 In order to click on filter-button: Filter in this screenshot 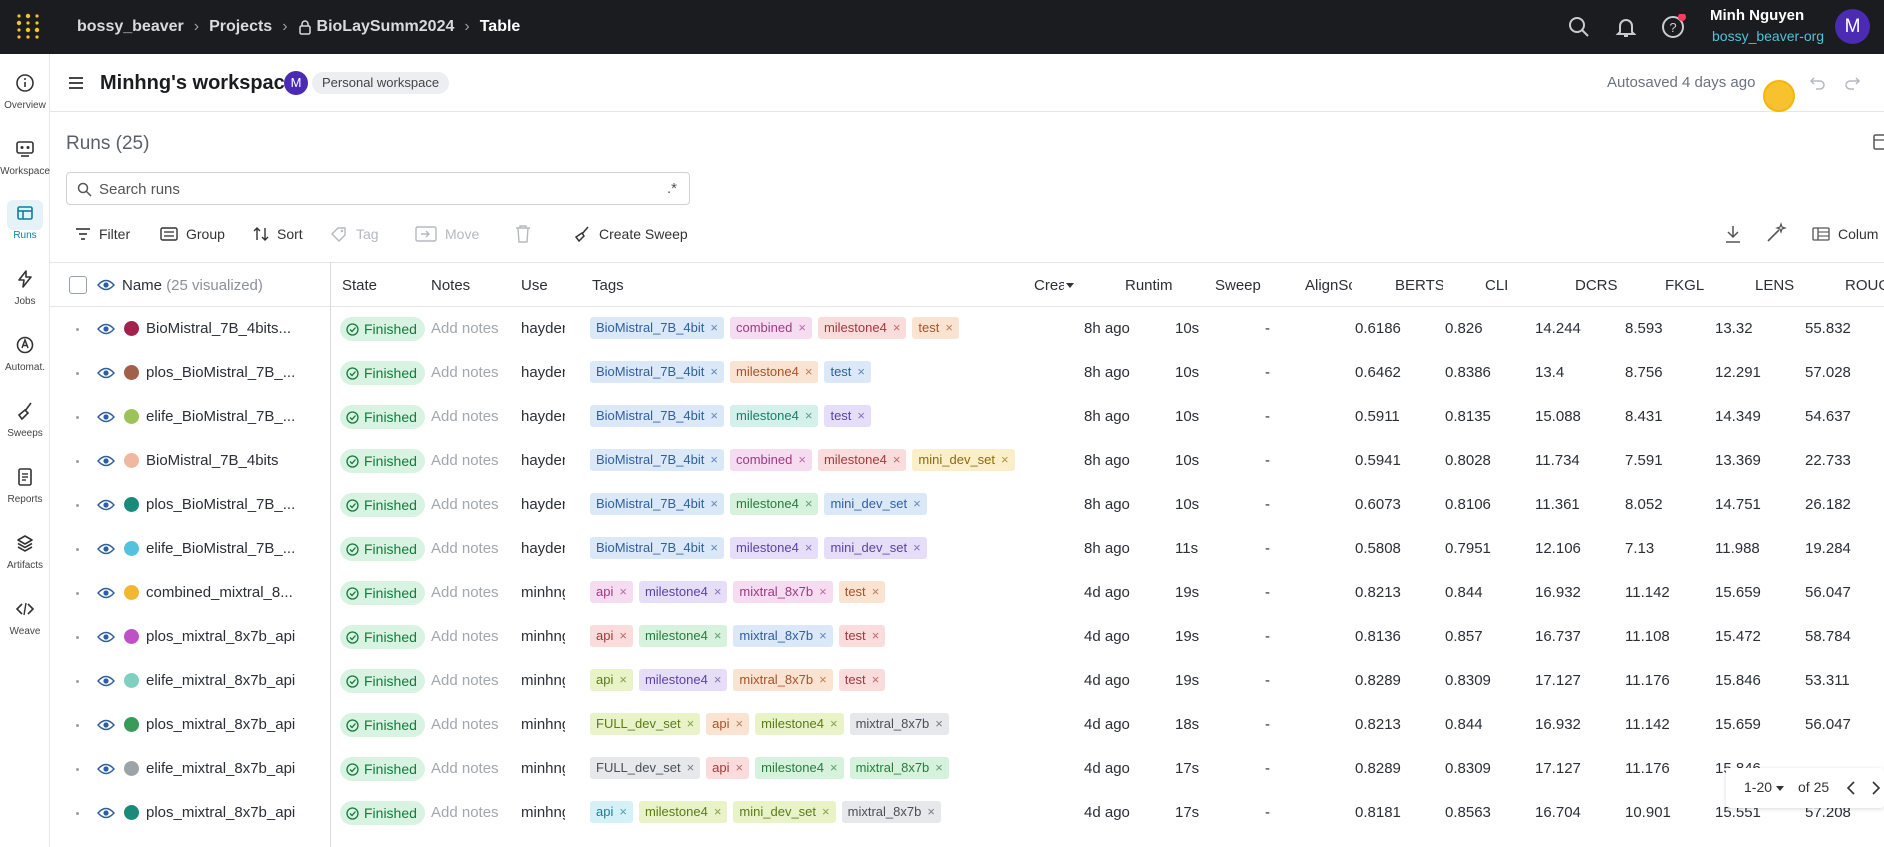, I will do `click(102, 234)`.